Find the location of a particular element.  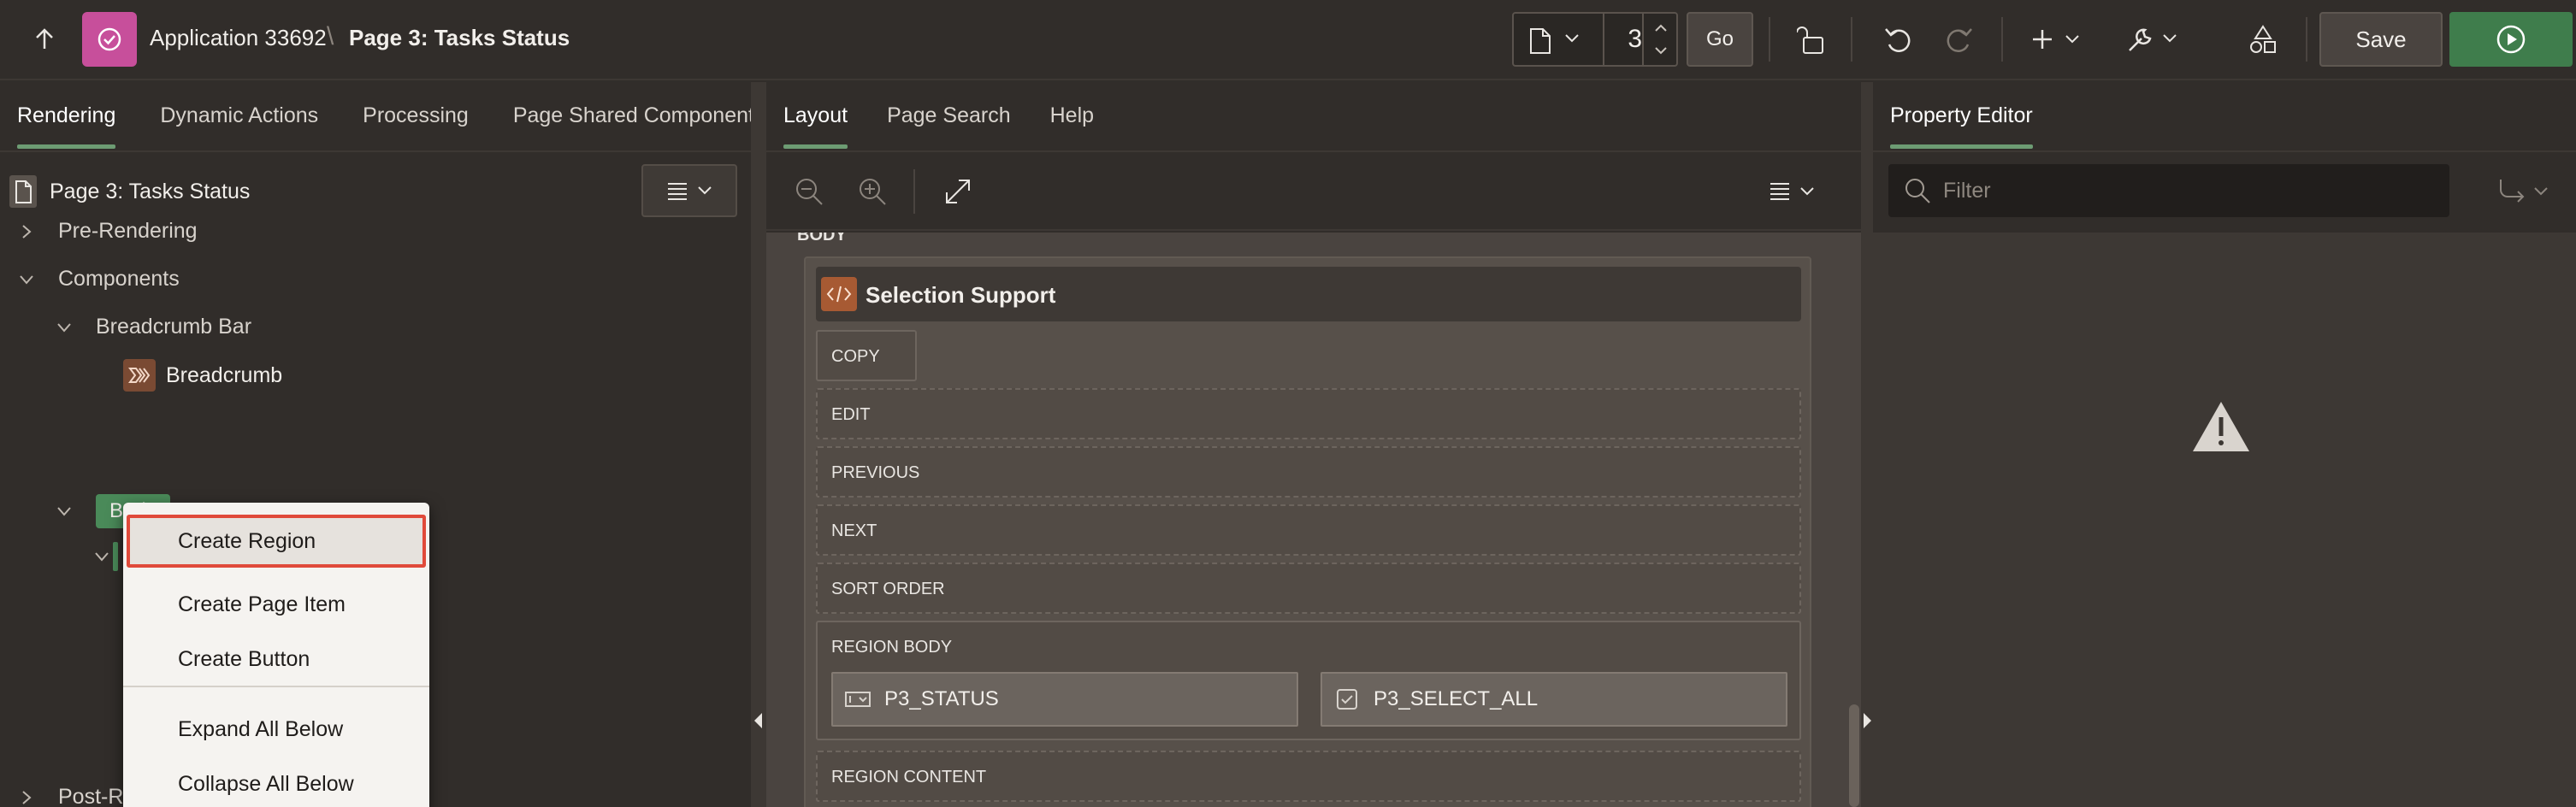

go-button: Go is located at coordinates (1720, 39).